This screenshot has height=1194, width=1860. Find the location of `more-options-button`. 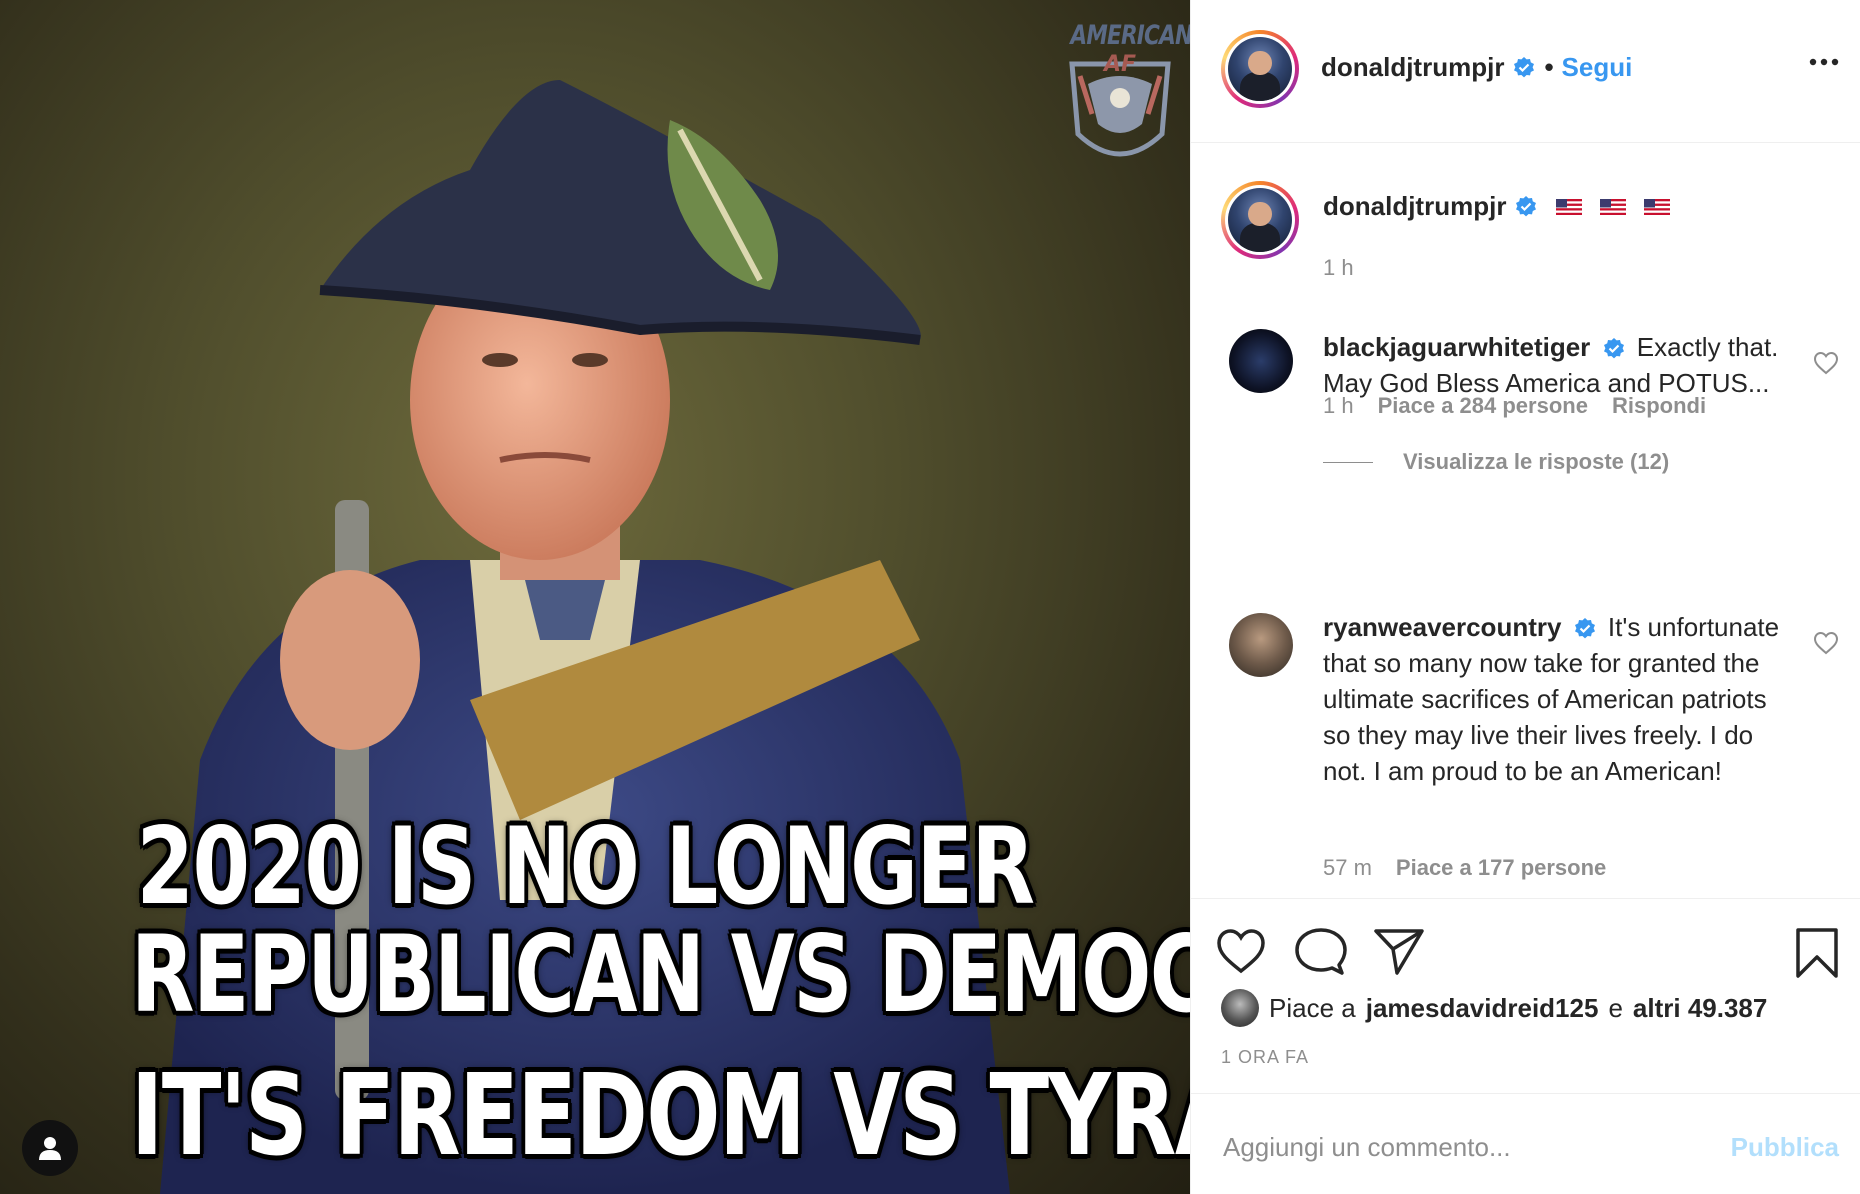

more-options-button is located at coordinates (1824, 63).